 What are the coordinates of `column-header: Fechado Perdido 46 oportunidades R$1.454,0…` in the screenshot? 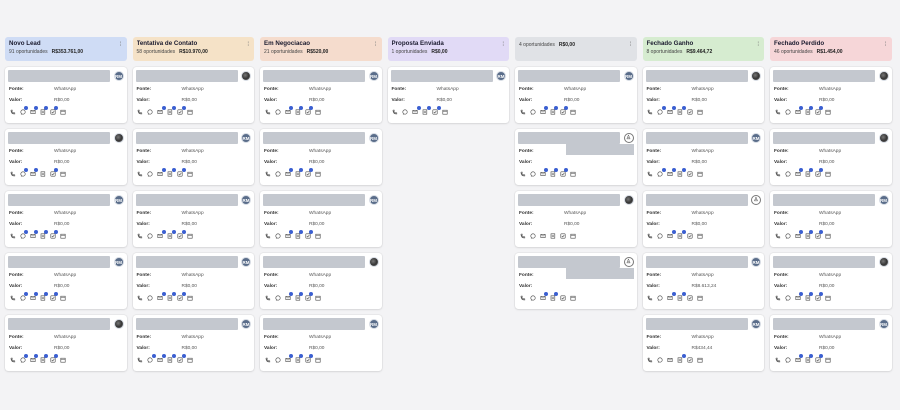 It's located at (831, 49).